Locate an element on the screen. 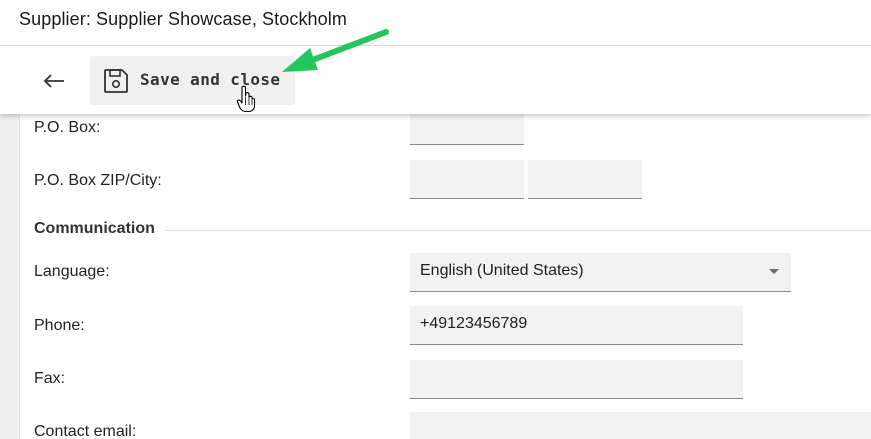 The height and width of the screenshot is (439, 871). po-box-zip-field is located at coordinates (467, 179).